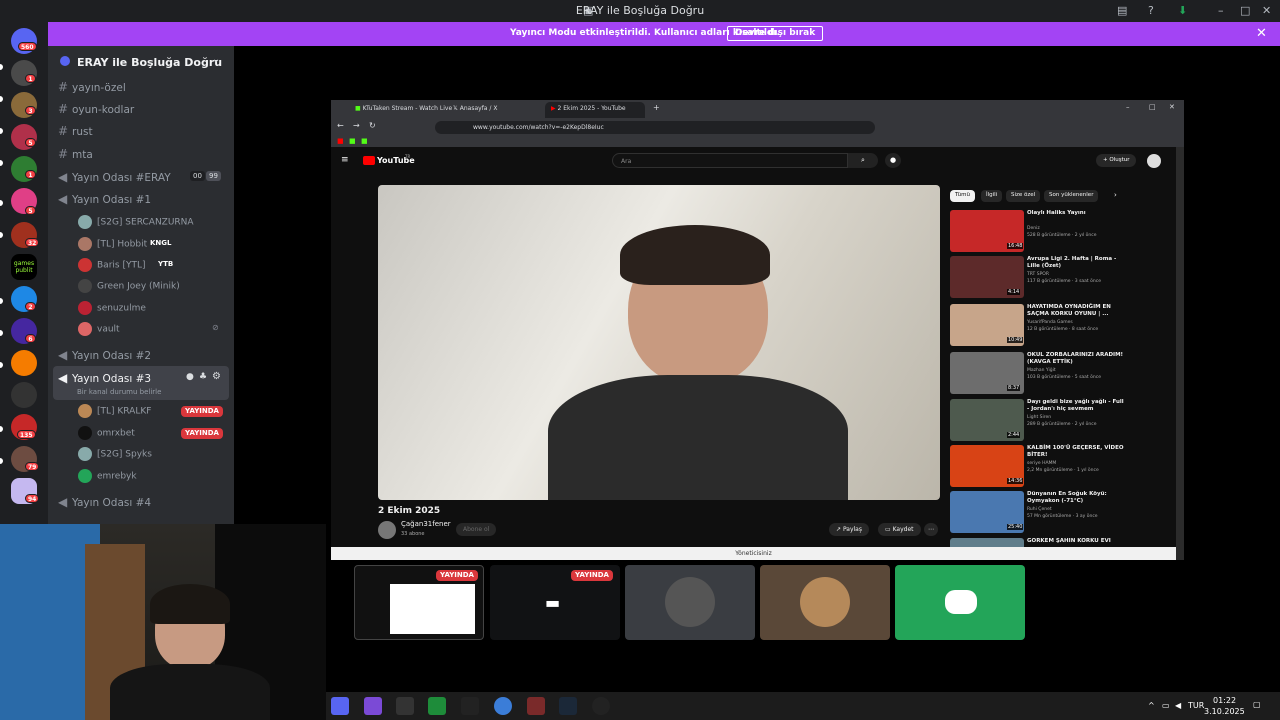 Image resolution: width=1280 pixels, height=720 pixels. Describe the element at coordinates (216, 59) in the screenshot. I see `chevron-down-icon: ⌄` at that location.